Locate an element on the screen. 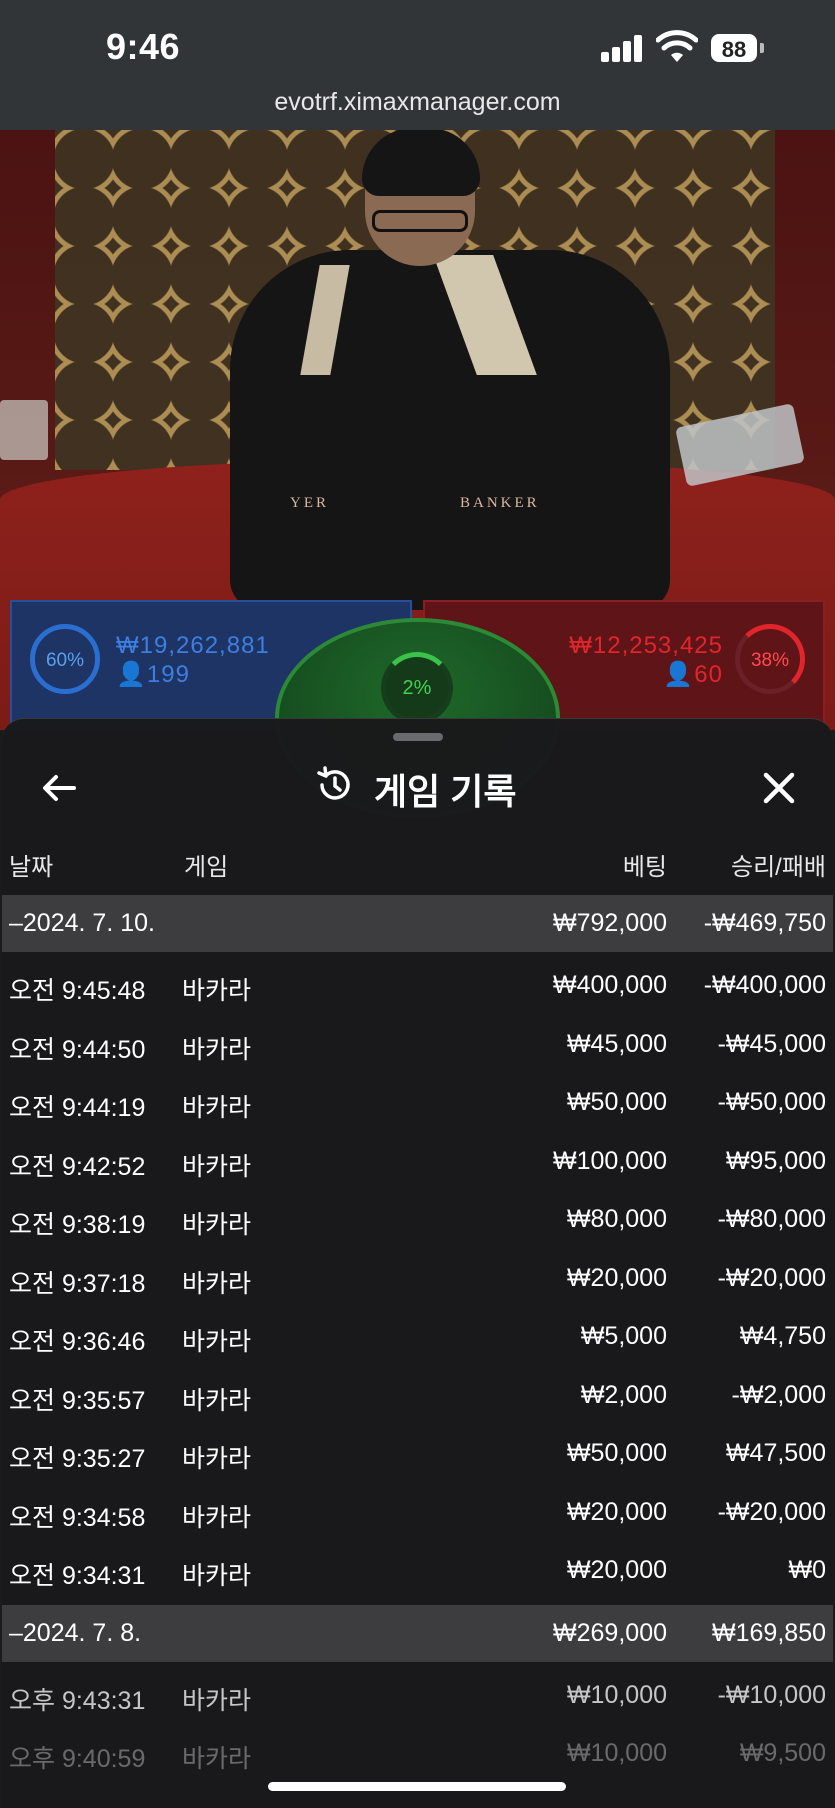 The width and height of the screenshot is (835, 1808). row-result: -₩400,000 is located at coordinates (764, 985).